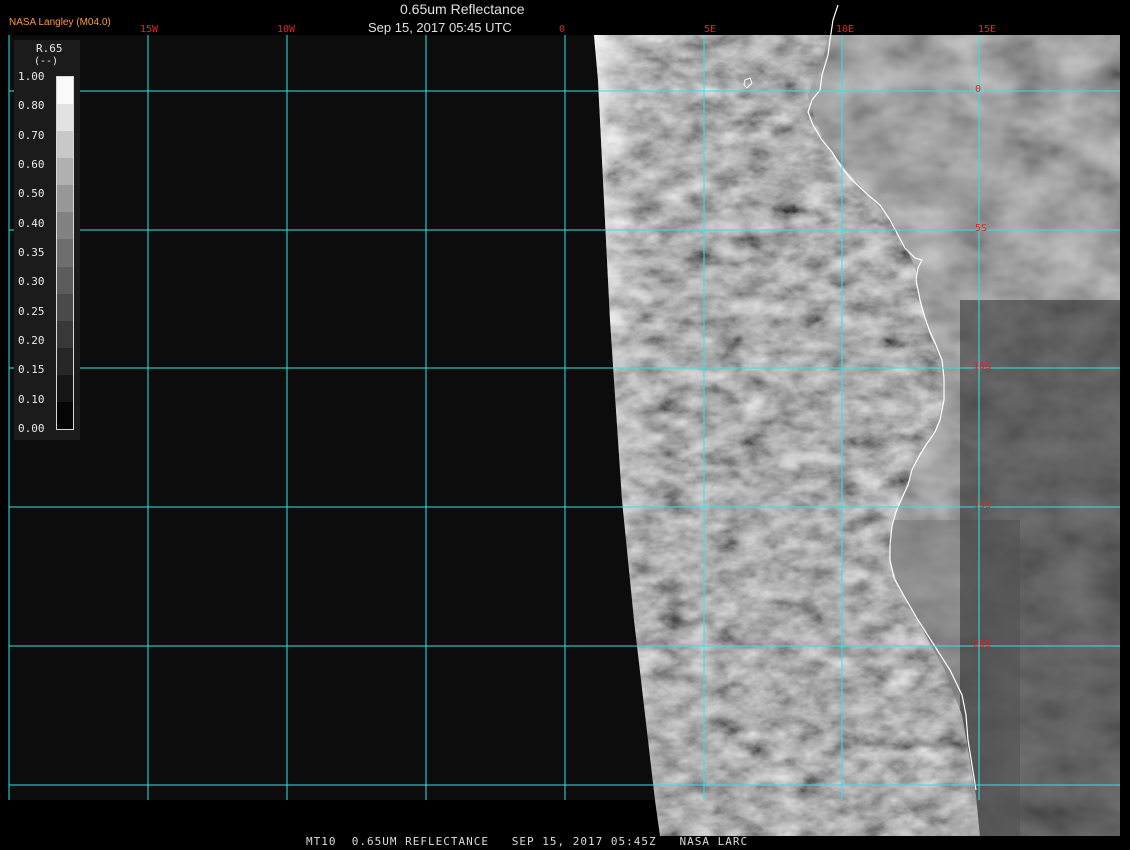  I want to click on image-title: 0.65um Reflectance, so click(462, 9).